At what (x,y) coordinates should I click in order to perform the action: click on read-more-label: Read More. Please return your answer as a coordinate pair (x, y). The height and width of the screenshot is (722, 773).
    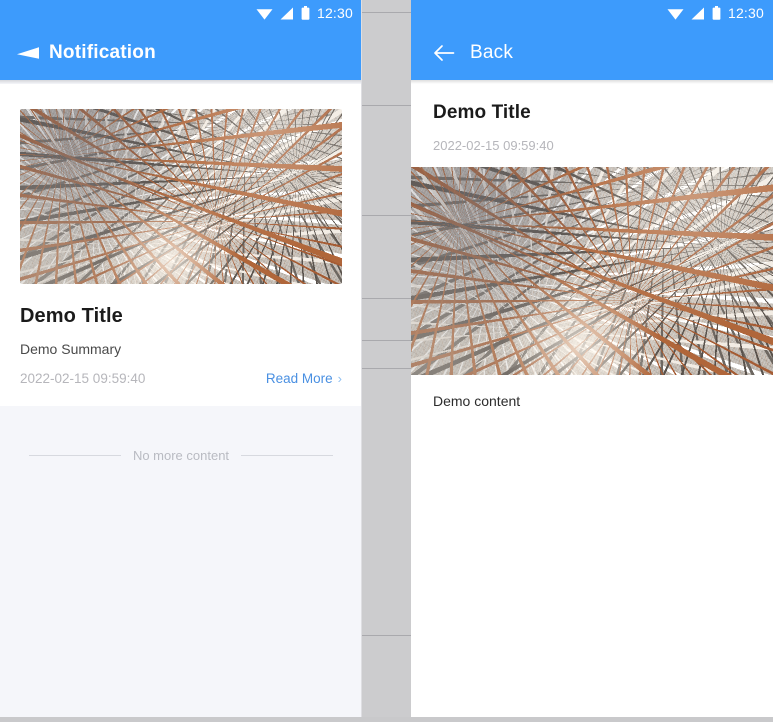
    Looking at the image, I should click on (299, 378).